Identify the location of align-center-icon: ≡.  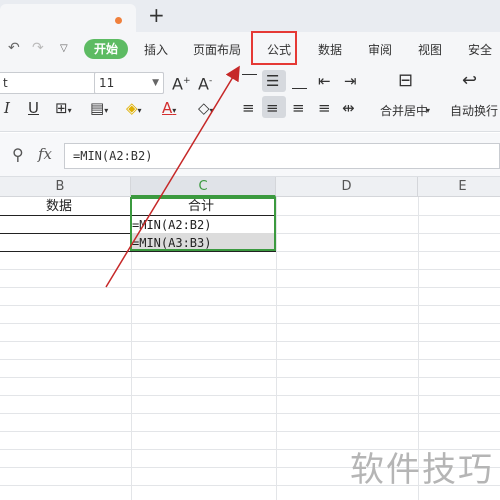
(272, 108).